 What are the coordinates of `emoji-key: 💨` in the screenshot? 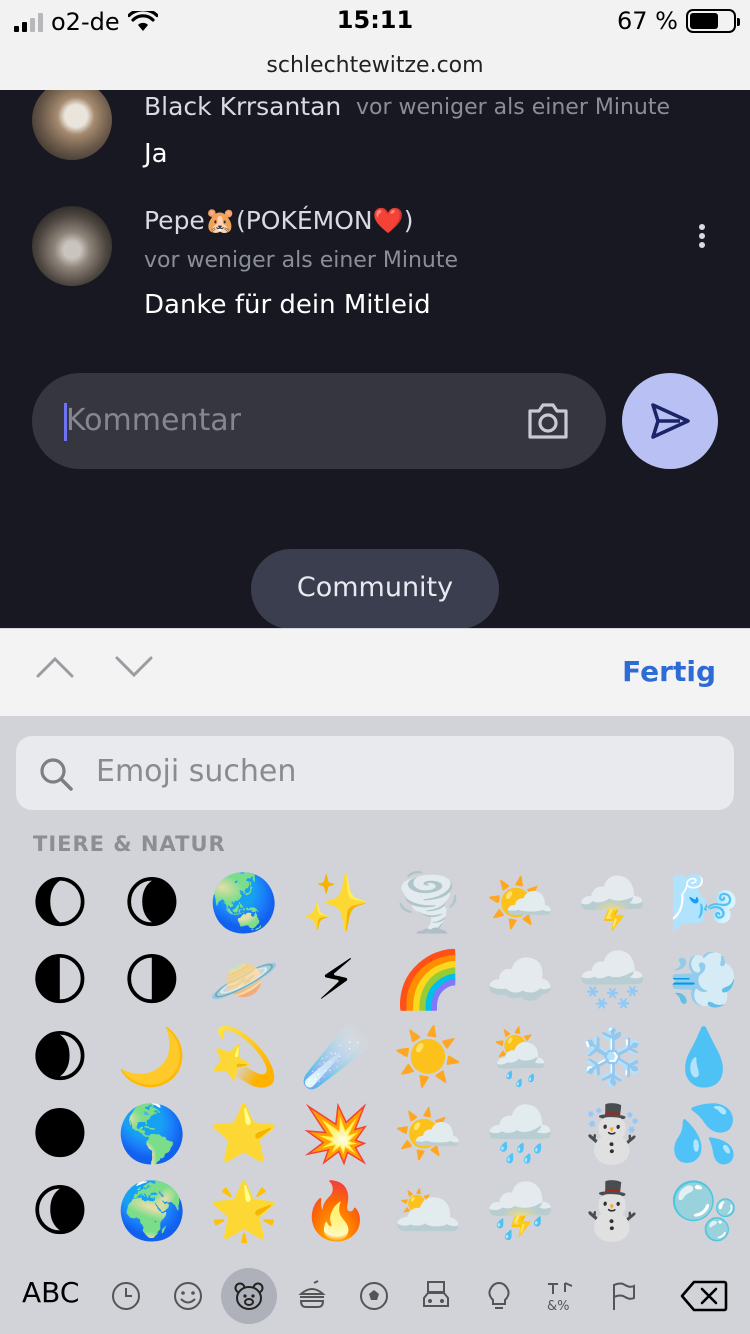 It's located at (704, 981).